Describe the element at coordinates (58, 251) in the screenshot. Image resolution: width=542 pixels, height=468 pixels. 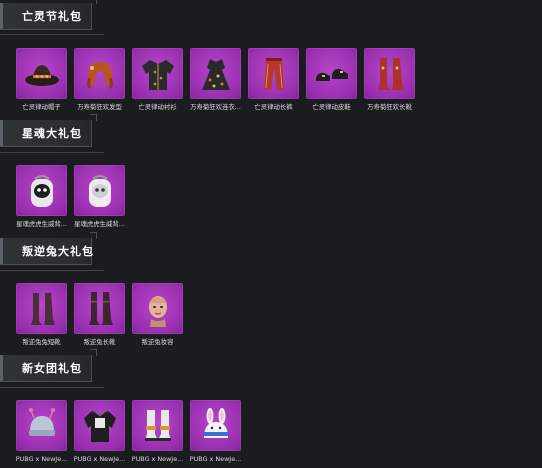
I see `section-title: 叛逆兔大礼包` at that location.